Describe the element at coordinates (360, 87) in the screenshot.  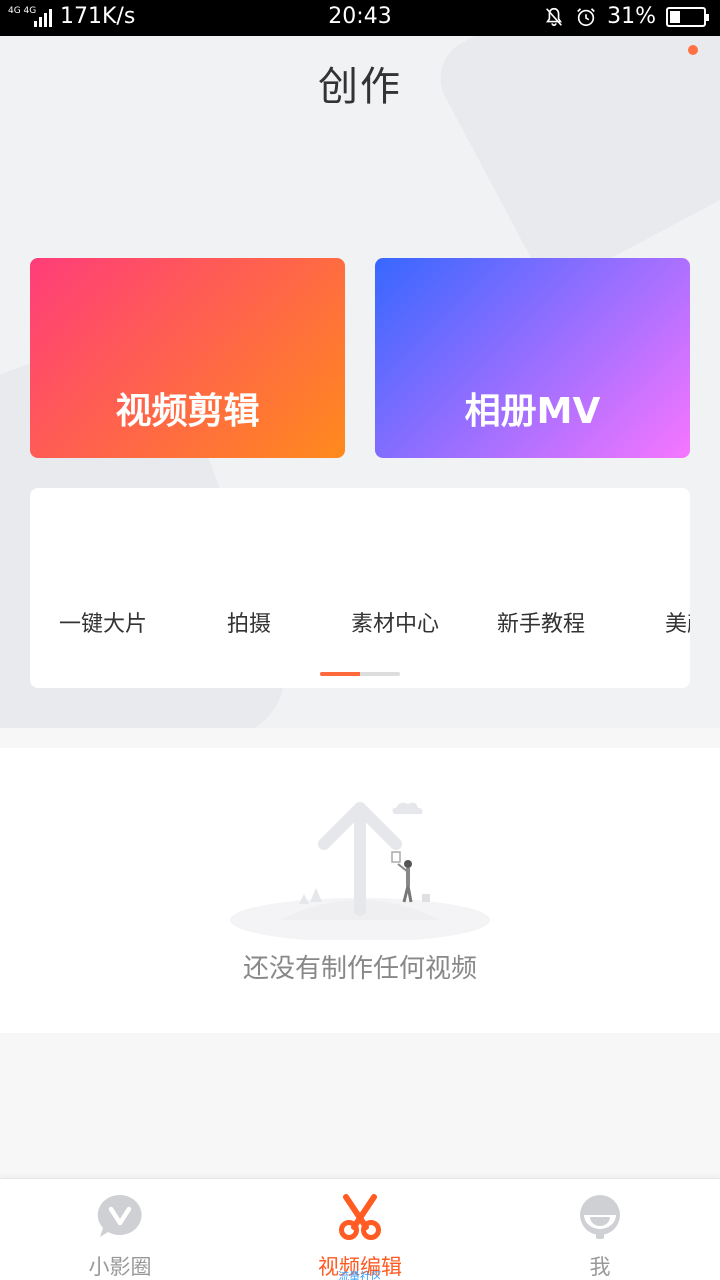
I see `page-title: 创作` at that location.